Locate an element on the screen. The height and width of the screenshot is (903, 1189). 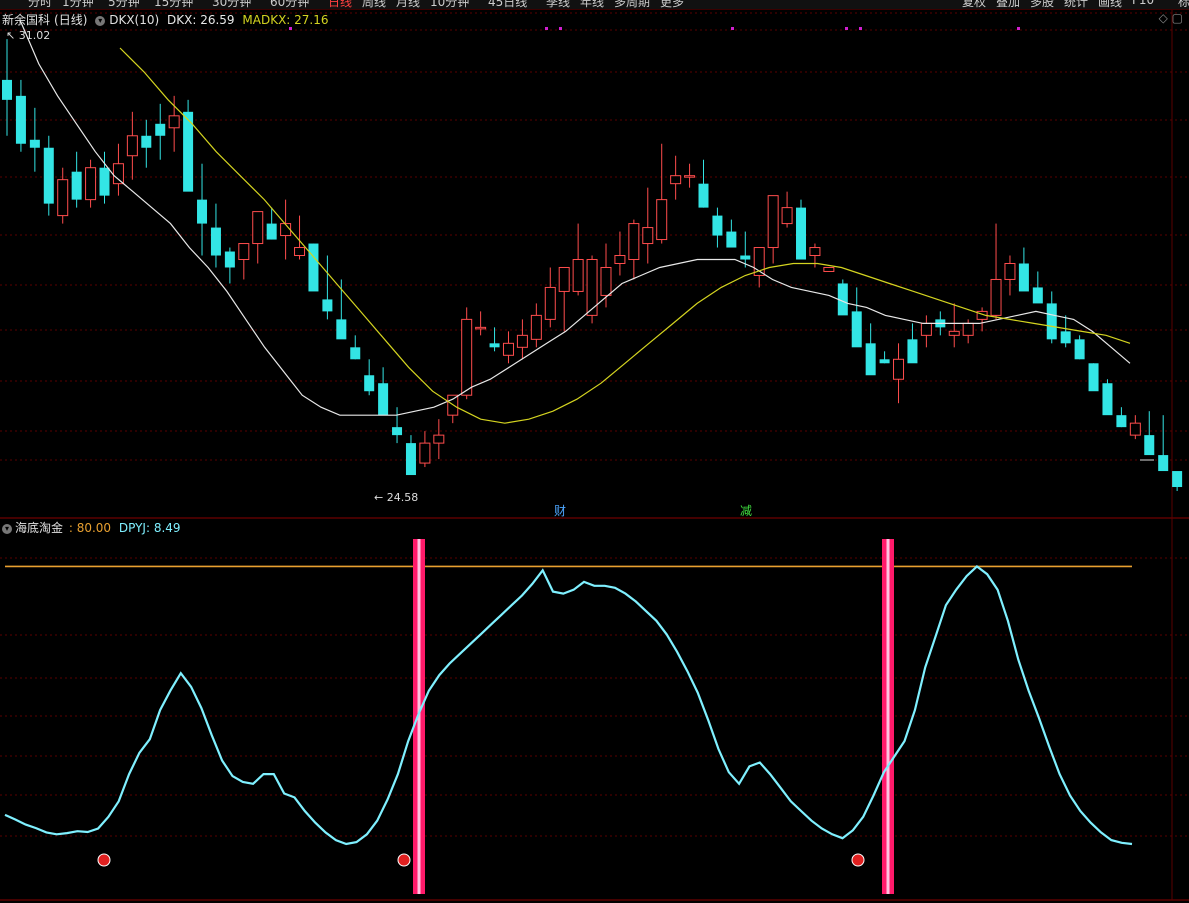
threshold-value: : 80.00 is located at coordinates (90, 528).